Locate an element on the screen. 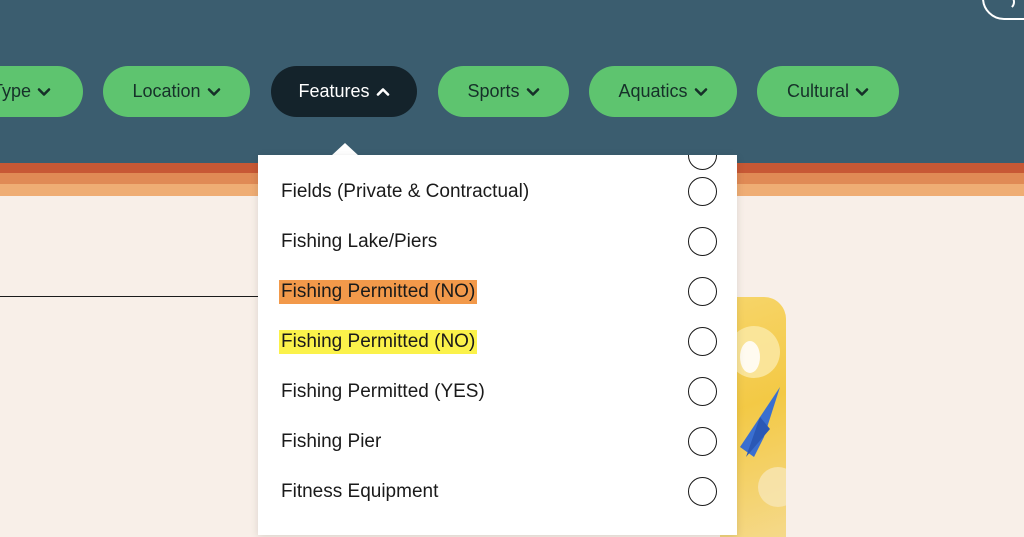 The height and width of the screenshot is (537, 1024). filter-aquatics-label: Aquatics is located at coordinates (653, 91).